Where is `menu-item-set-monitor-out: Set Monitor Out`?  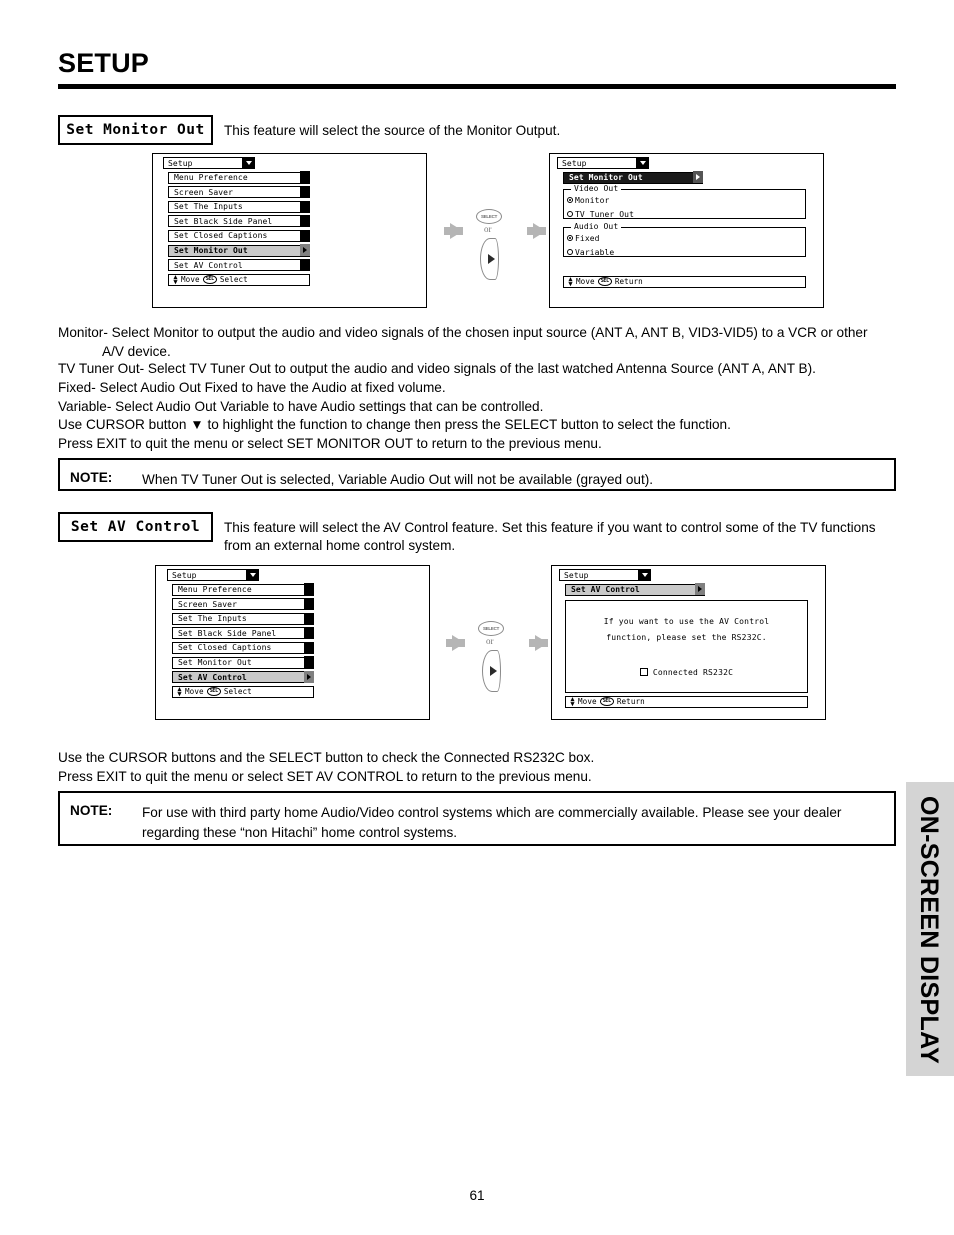 menu-item-set-monitor-out: Set Monitor Out is located at coordinates (243, 662).